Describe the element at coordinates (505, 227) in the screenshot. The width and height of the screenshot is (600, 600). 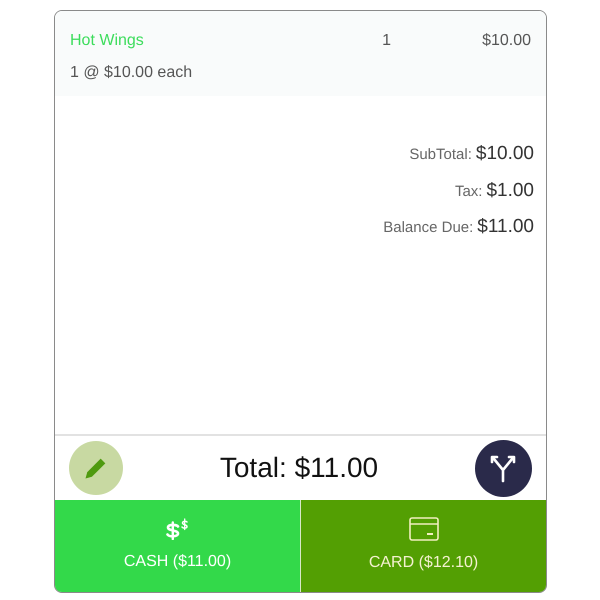
I see `summary-value: $11.00` at that location.